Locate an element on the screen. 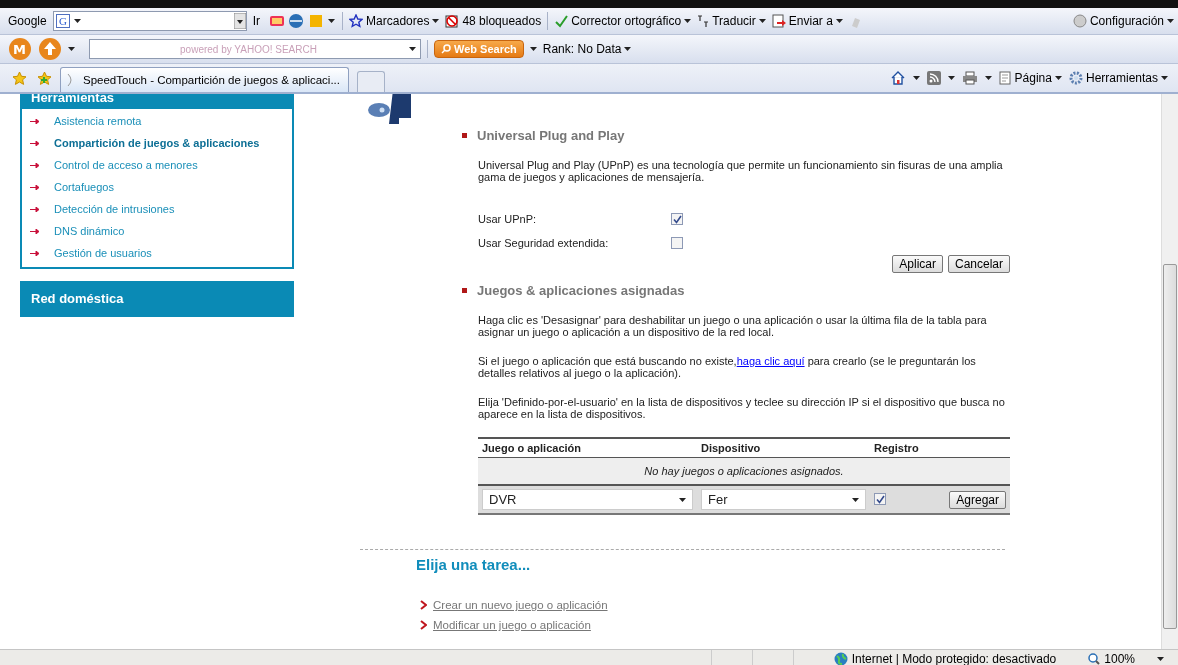 Image resolution: width=1178 pixels, height=665 pixels. add-button: Agregar is located at coordinates (977, 499).